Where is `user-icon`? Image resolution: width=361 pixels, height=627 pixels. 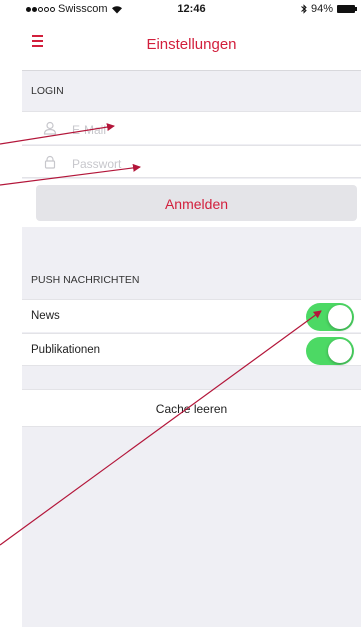
user-icon is located at coordinates (50, 128).